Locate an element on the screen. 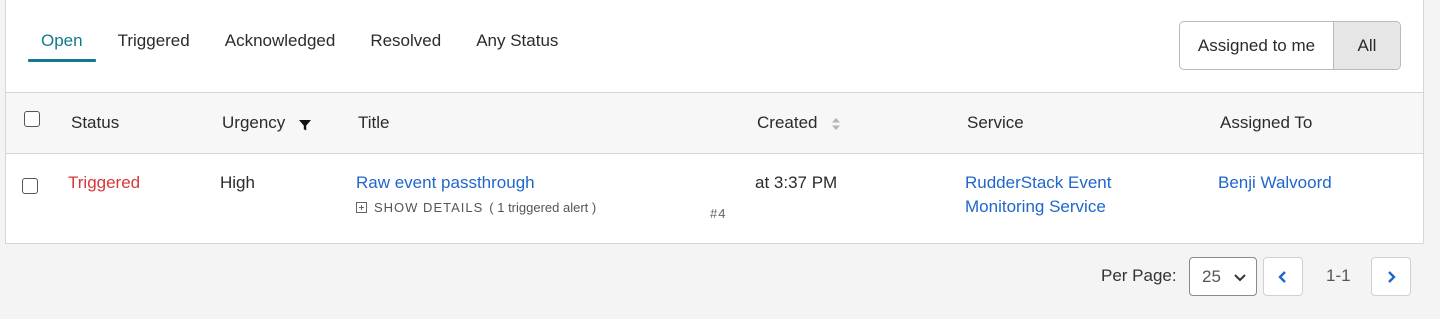 This screenshot has height=319, width=1440. service-line-2: Monitoring Service is located at coordinates (1035, 206).